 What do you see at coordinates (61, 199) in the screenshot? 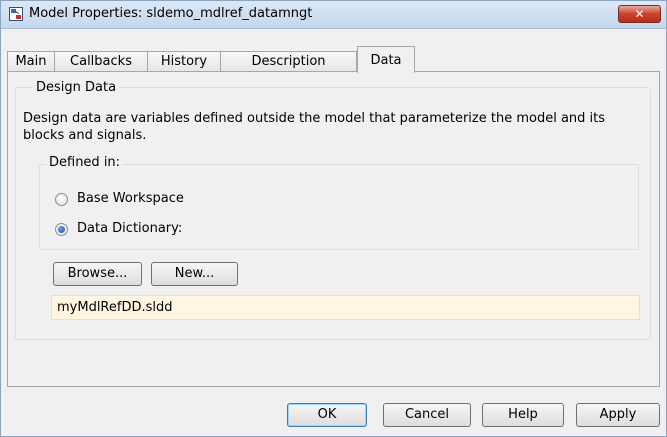
I see `base-workspace-radio` at bounding box center [61, 199].